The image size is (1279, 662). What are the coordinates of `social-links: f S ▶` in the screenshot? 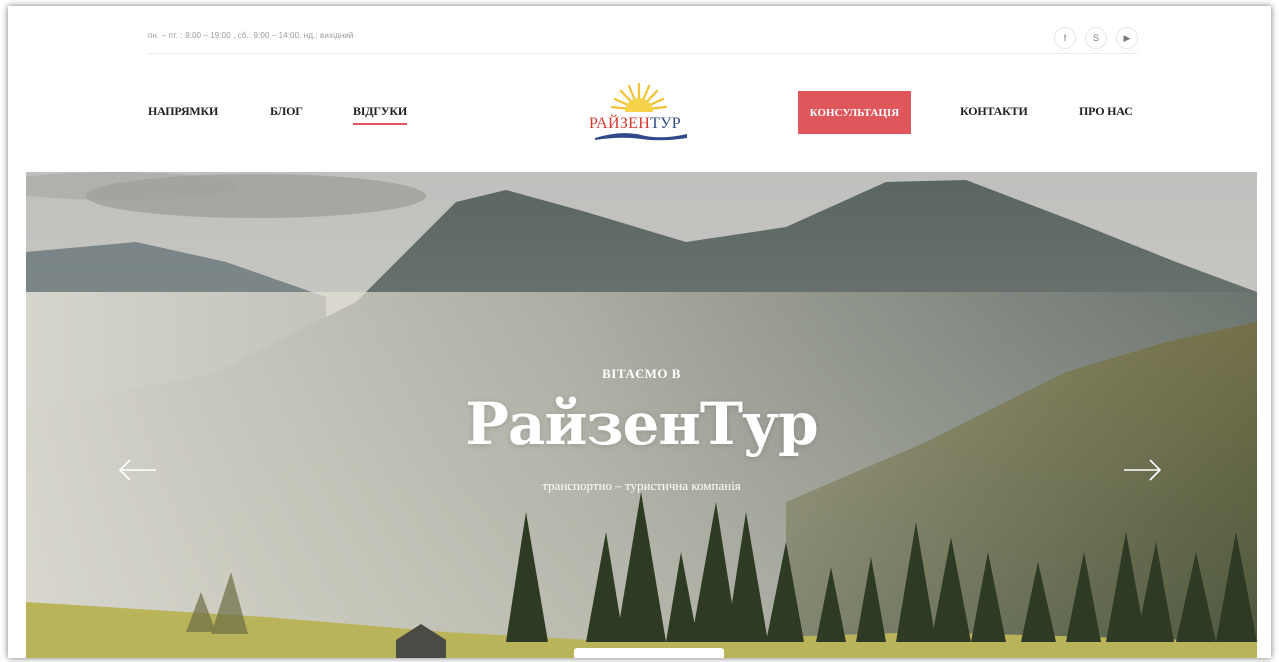 It's located at (1096, 38).